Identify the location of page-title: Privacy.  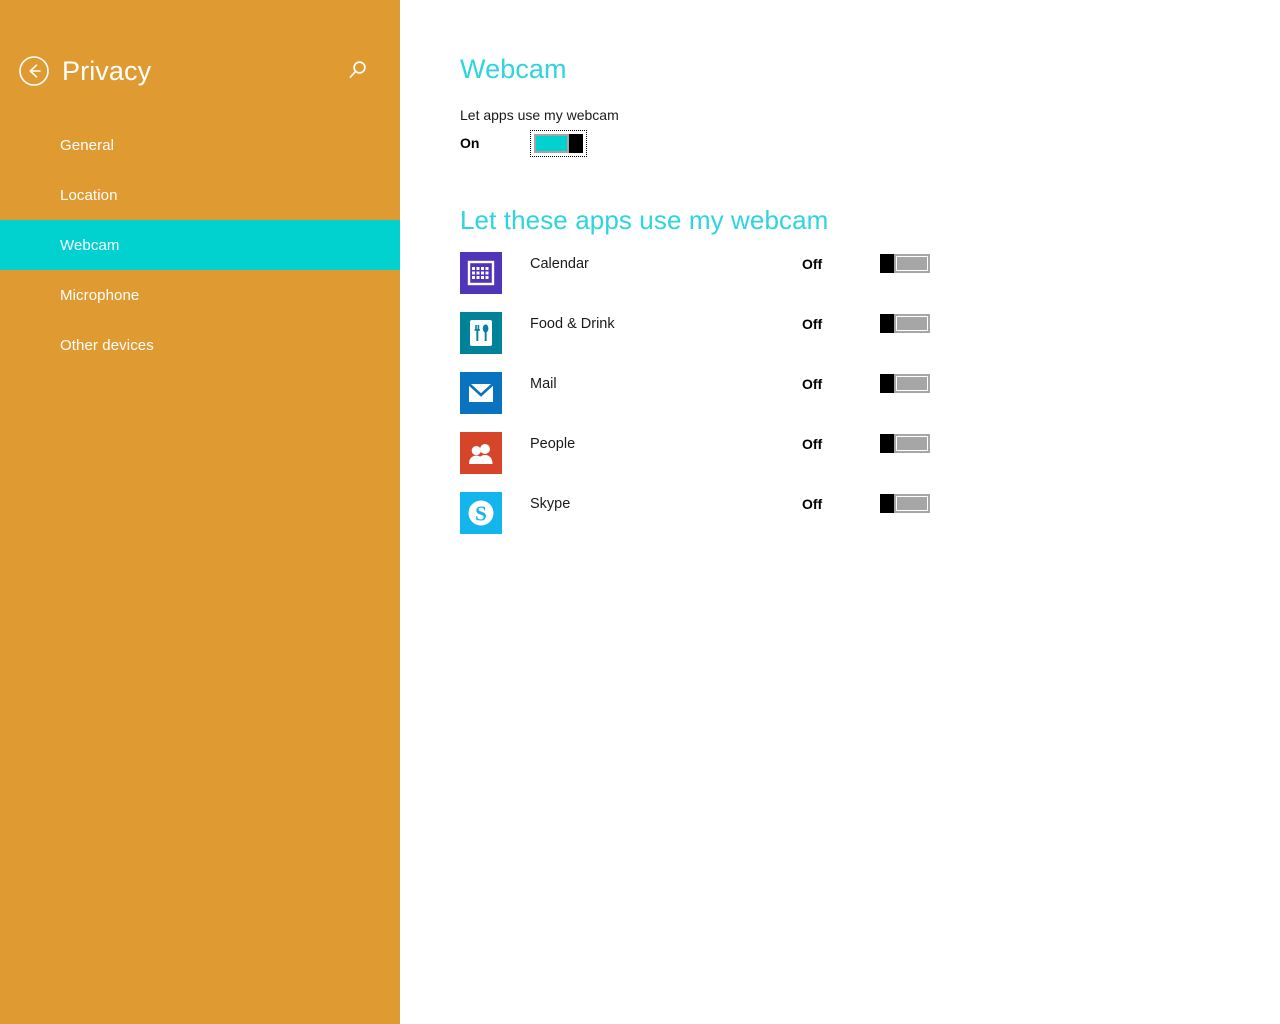
(107, 71).